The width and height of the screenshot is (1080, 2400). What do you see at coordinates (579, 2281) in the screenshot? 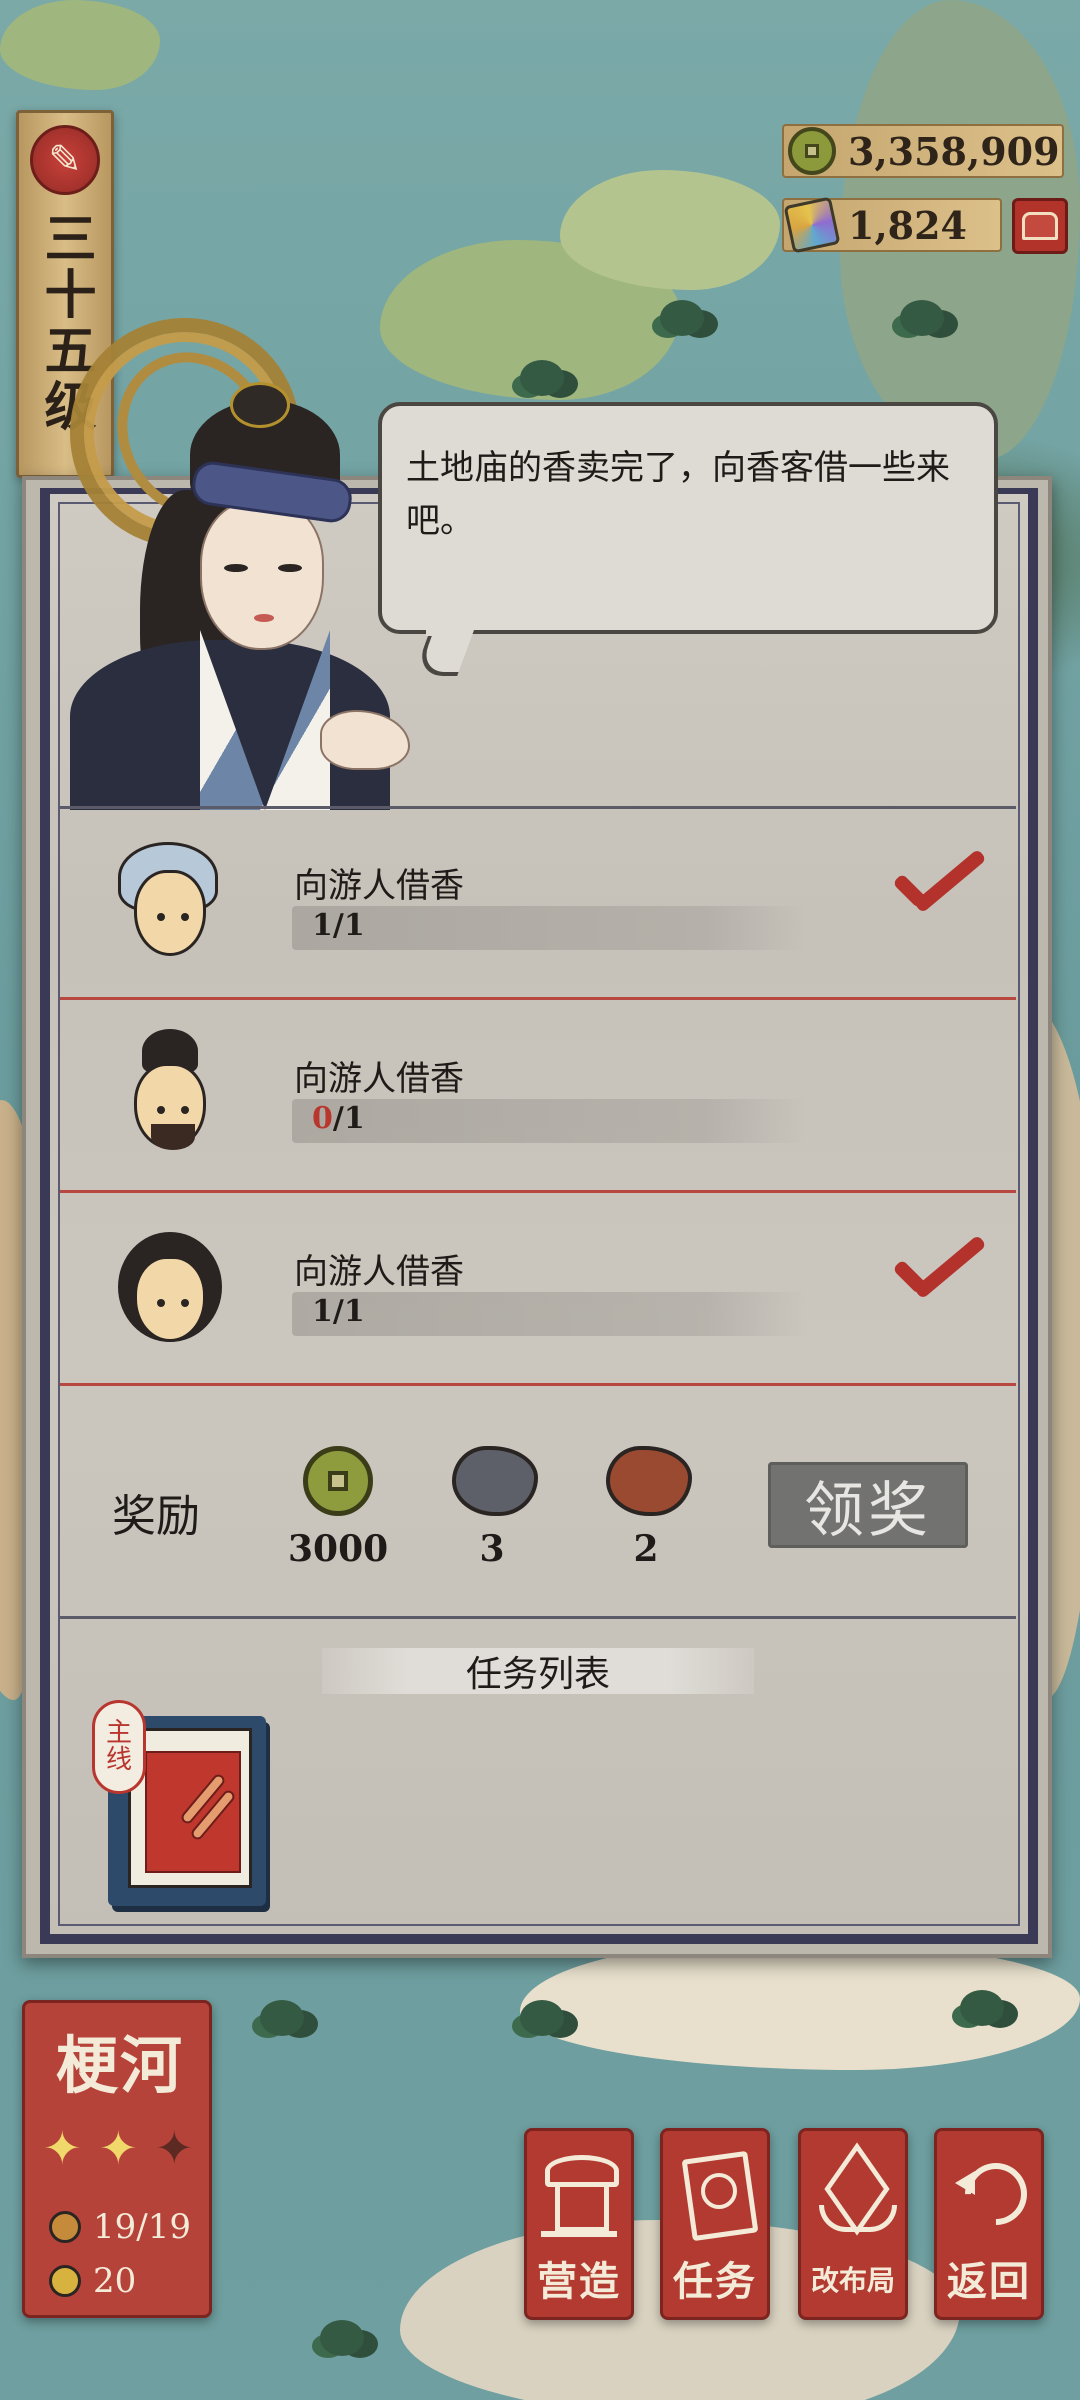
I see `build-label: 营造` at bounding box center [579, 2281].